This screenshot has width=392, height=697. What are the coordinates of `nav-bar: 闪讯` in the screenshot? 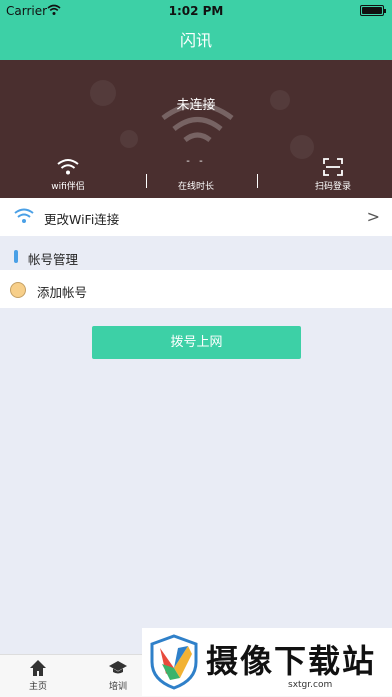 It's located at (196, 41).